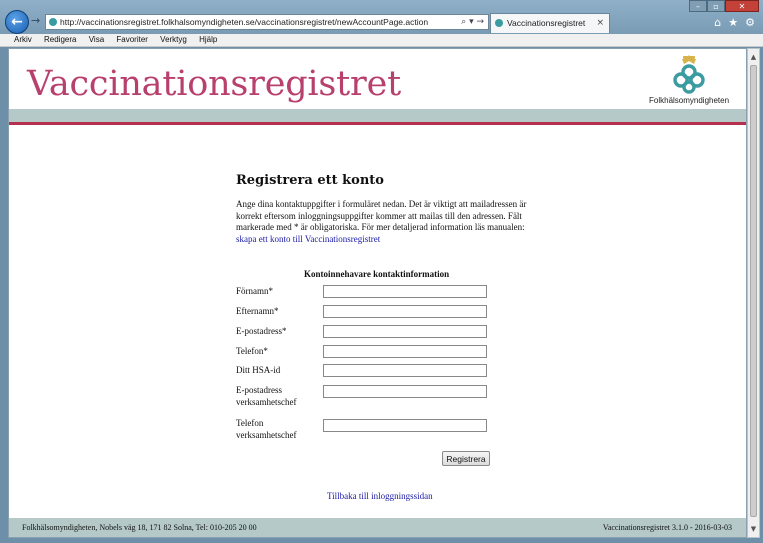  What do you see at coordinates (53, 22) in the screenshot?
I see `site-favicon-icon` at bounding box center [53, 22].